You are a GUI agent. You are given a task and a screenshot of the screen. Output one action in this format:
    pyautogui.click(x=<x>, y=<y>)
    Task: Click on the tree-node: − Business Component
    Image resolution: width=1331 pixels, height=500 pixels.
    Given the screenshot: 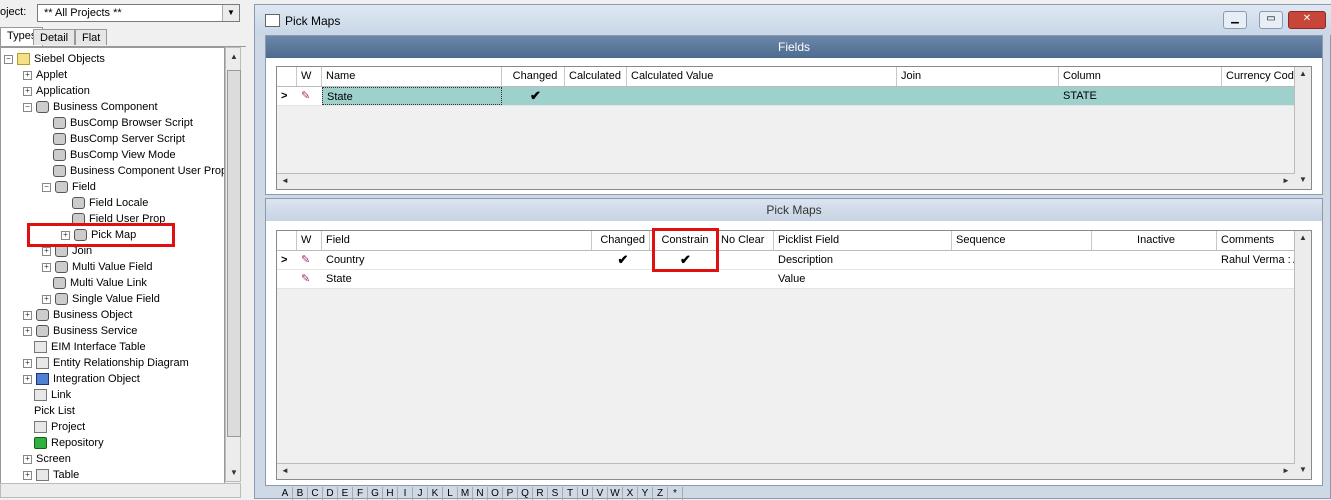 What is the action you would take?
    pyautogui.click(x=90, y=107)
    